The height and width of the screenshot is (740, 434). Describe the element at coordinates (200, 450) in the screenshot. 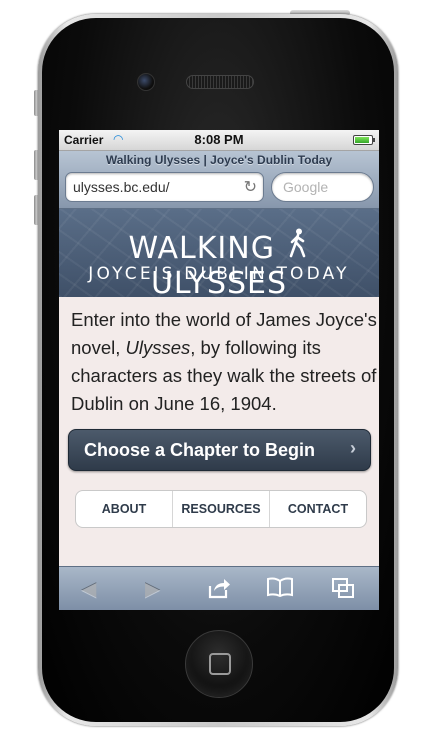

I see `choose-chapter-label: Choose a Chapter to Begin` at that location.